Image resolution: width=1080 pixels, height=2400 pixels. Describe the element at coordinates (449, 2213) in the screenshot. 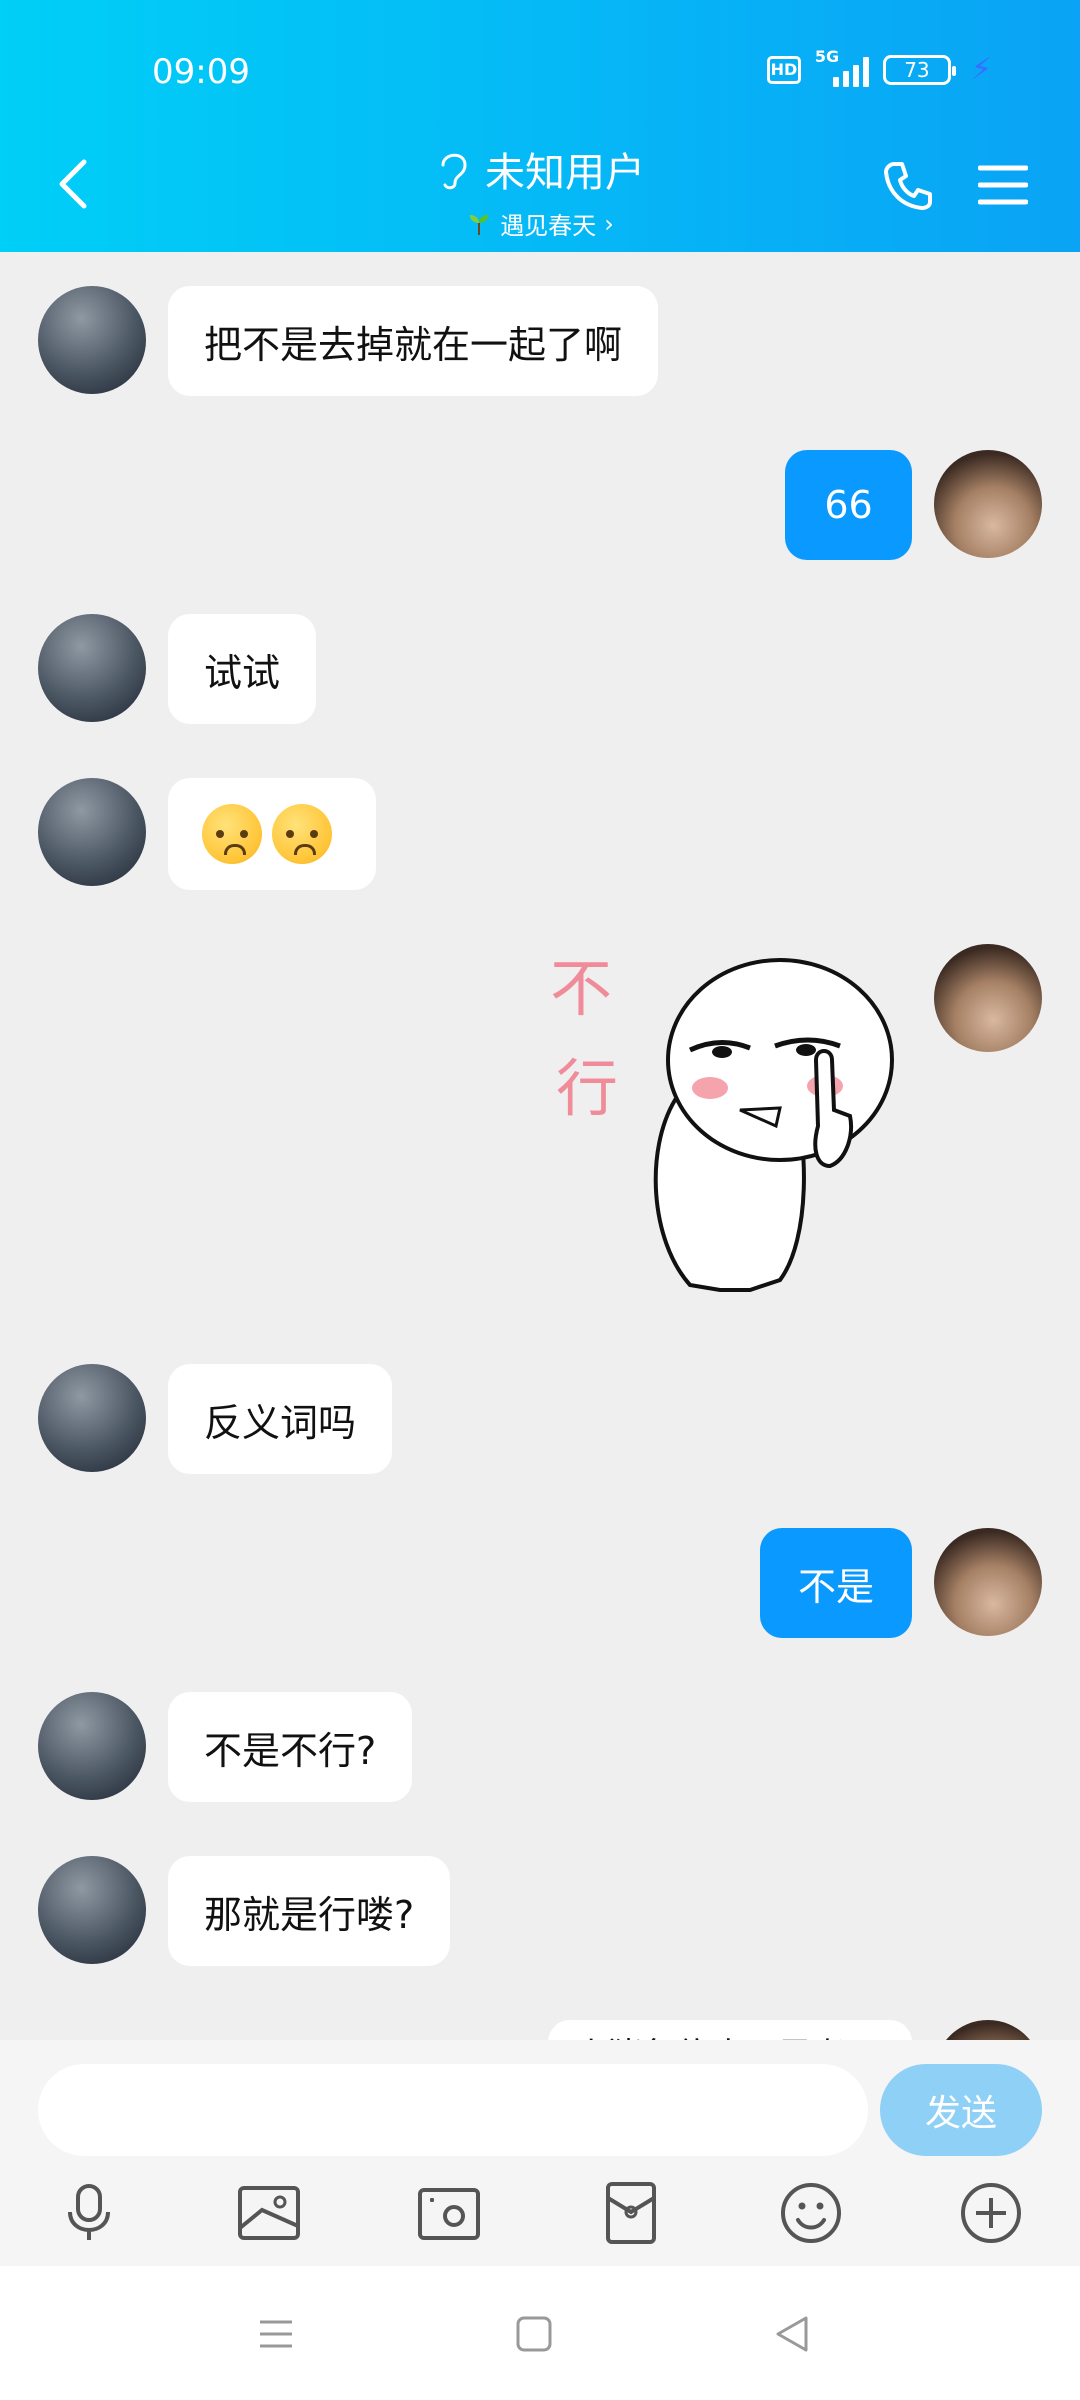

I see `camera-icon` at that location.